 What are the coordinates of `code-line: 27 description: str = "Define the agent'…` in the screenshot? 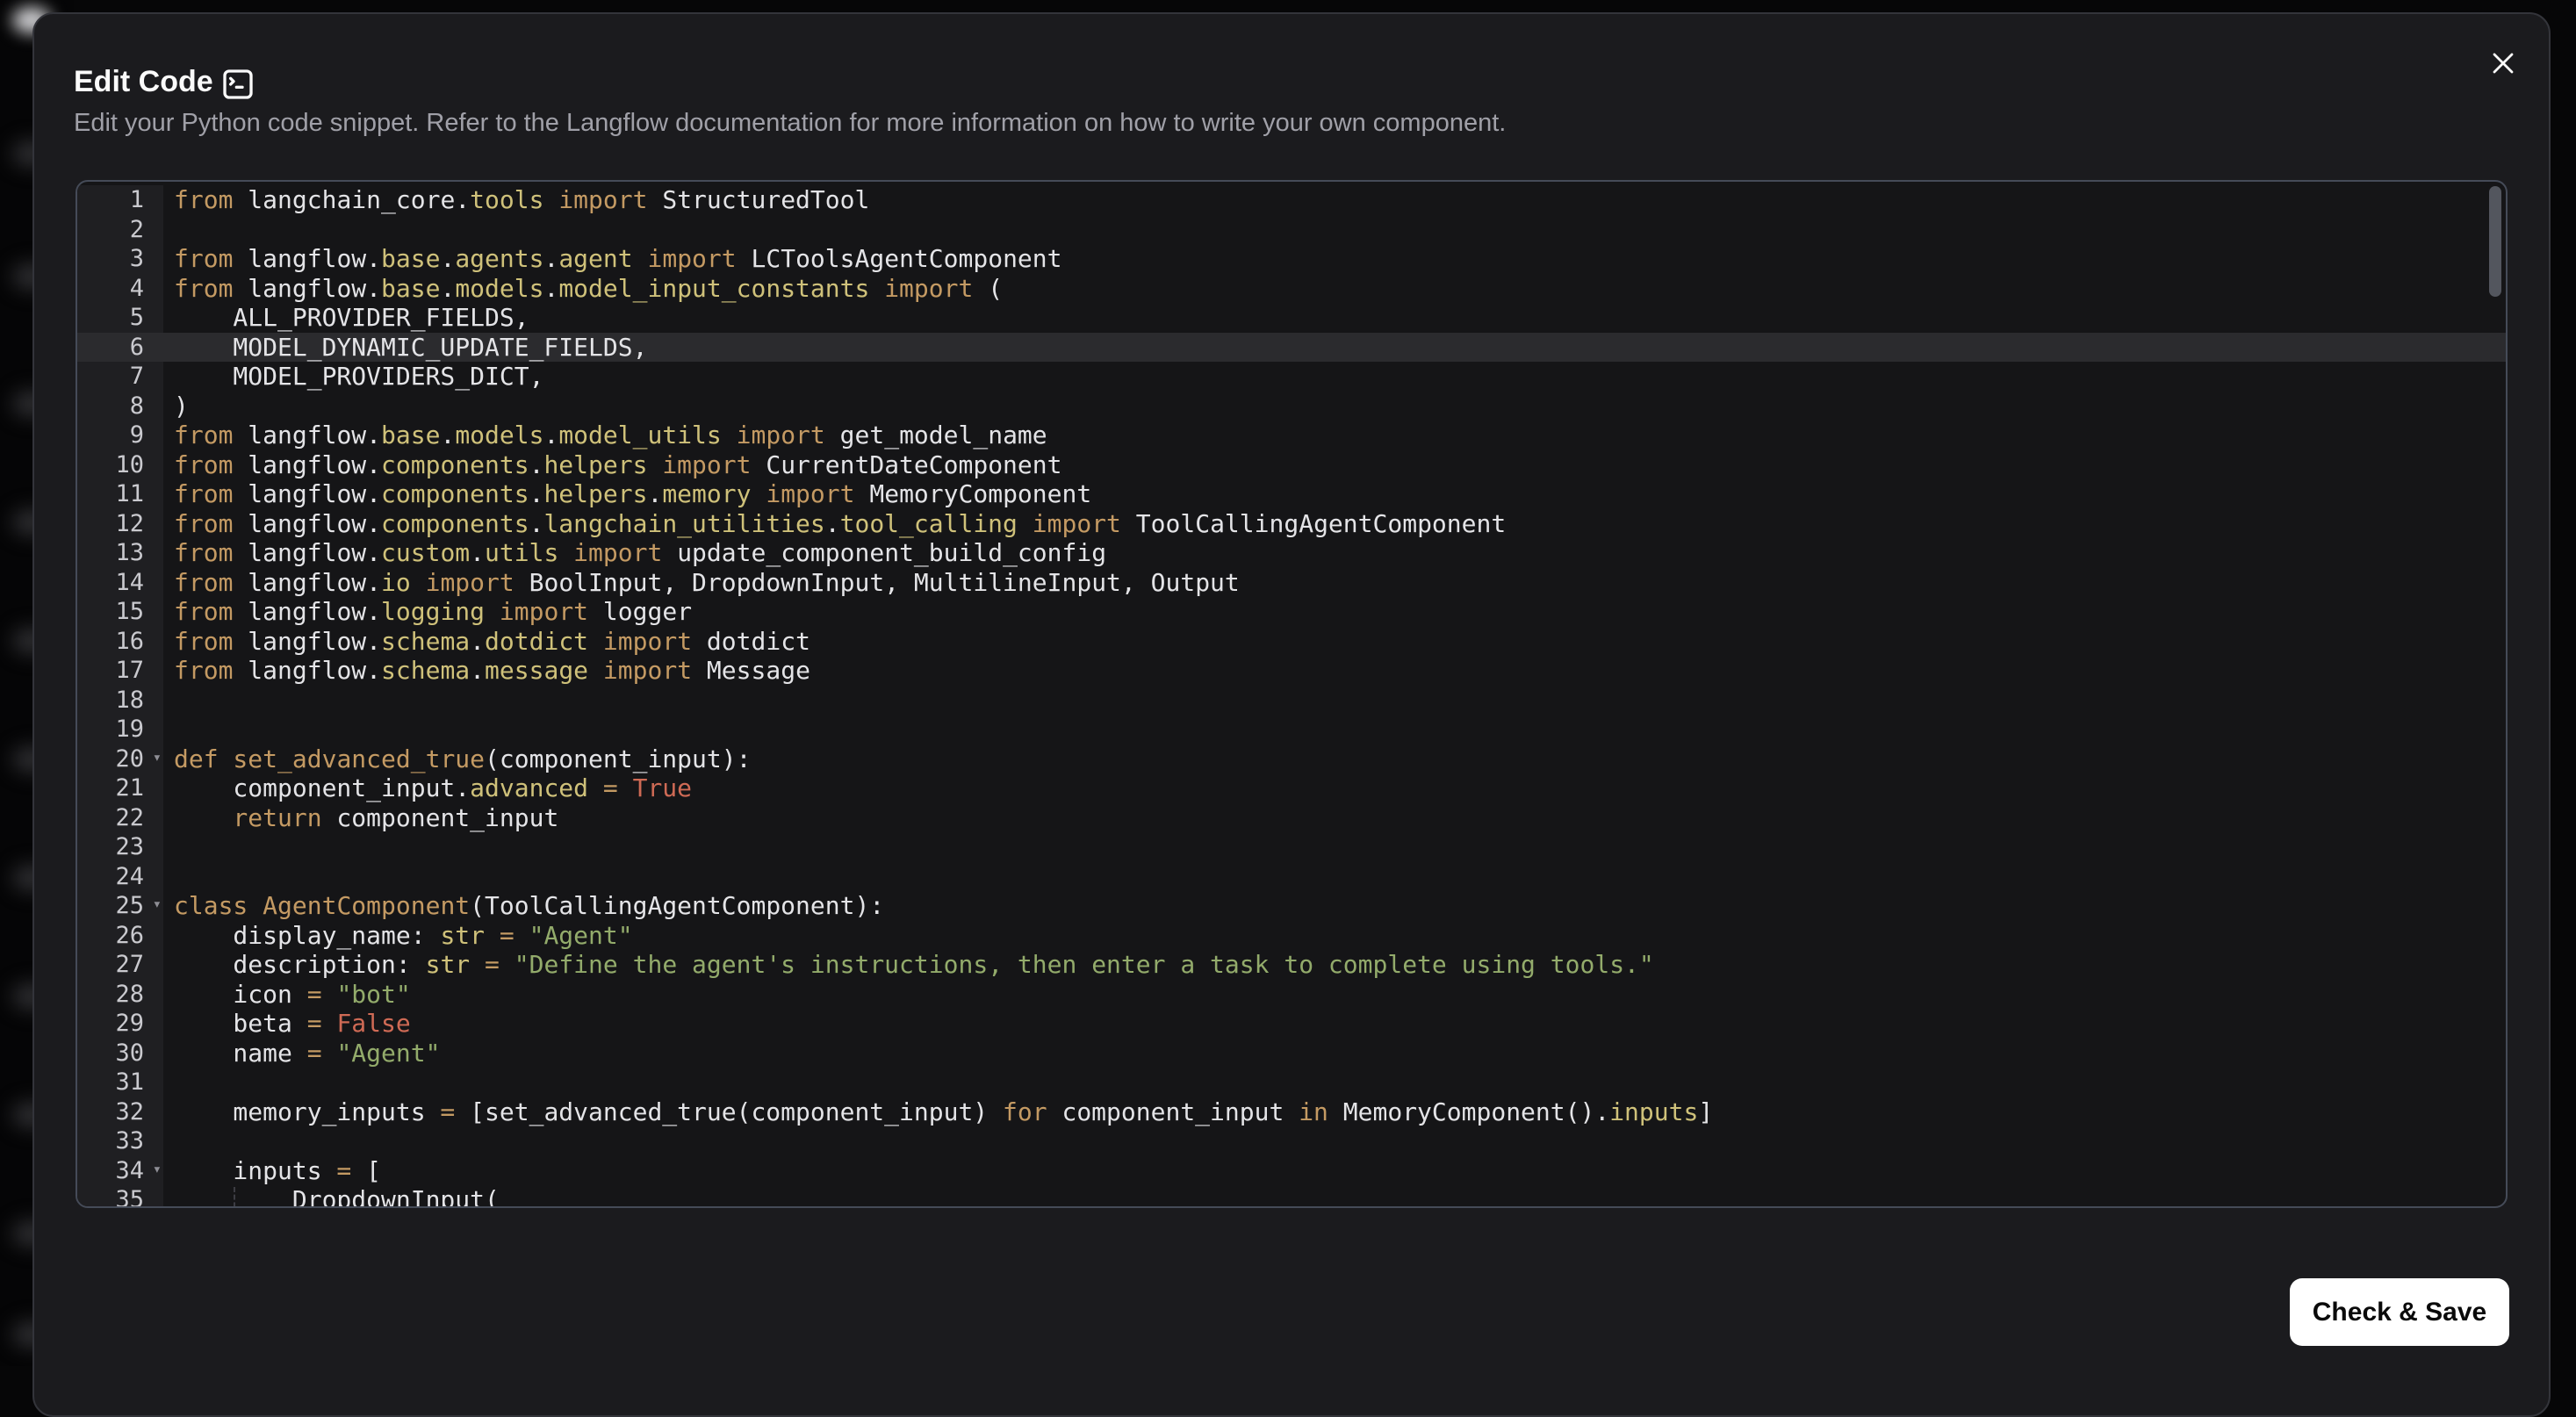 It's located at (1291, 965).